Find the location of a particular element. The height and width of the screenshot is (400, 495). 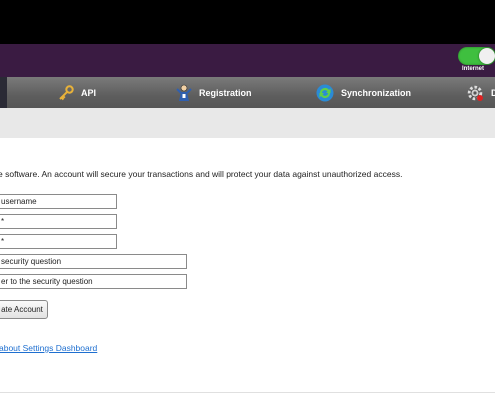

nav-item-label: API is located at coordinates (89, 92).